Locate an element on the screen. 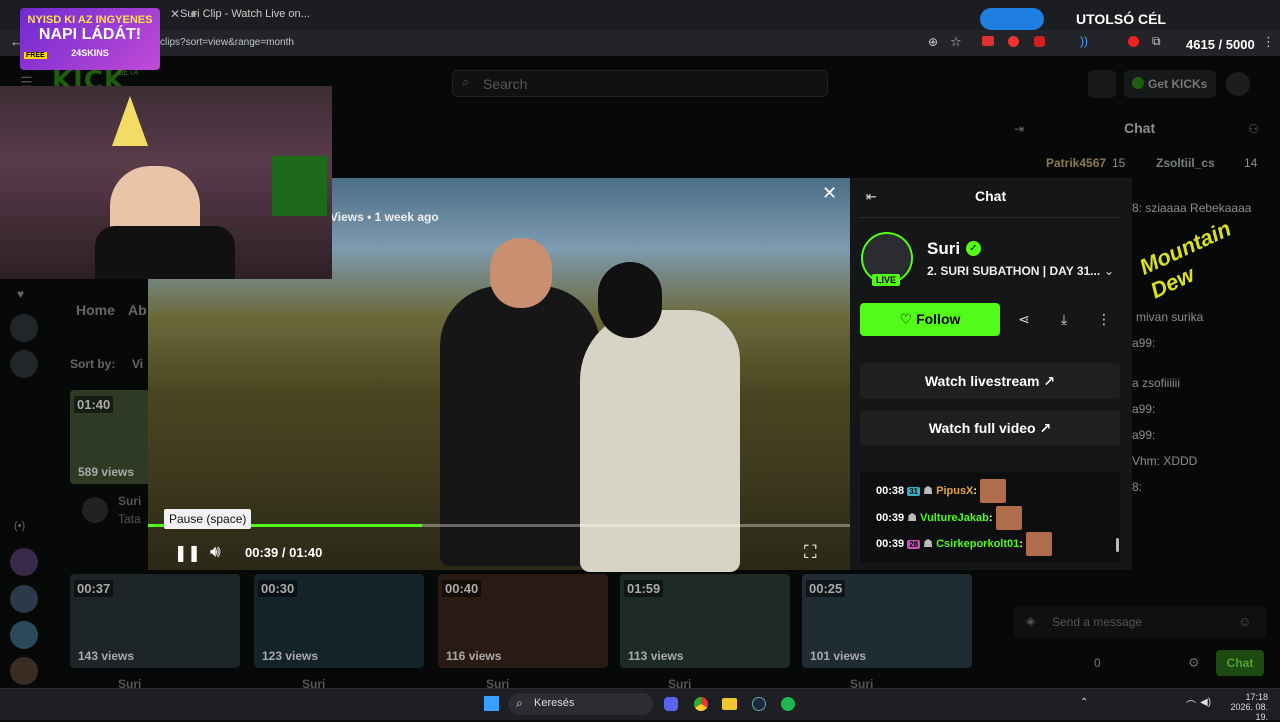 The height and width of the screenshot is (722, 1280). more-icon: ⋮ is located at coordinates (1104, 319).